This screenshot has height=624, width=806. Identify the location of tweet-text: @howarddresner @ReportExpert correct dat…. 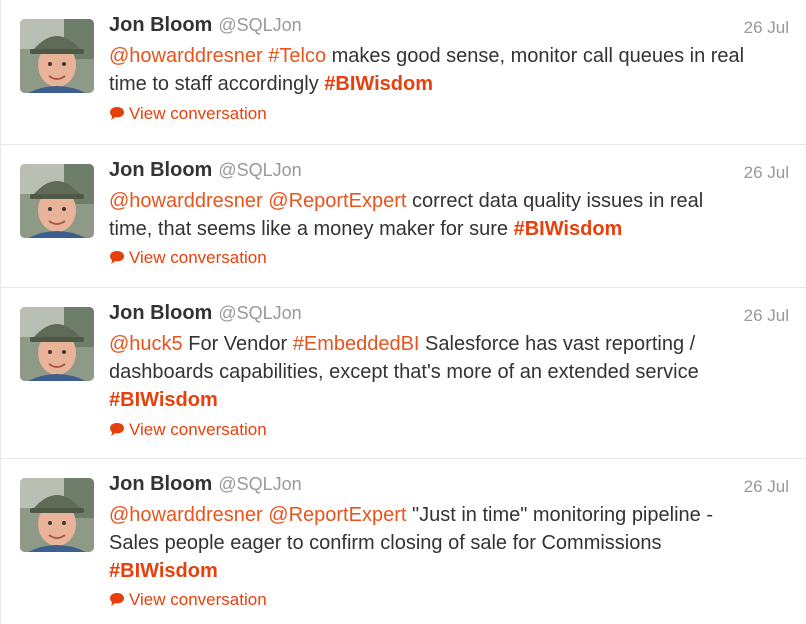
(429, 215).